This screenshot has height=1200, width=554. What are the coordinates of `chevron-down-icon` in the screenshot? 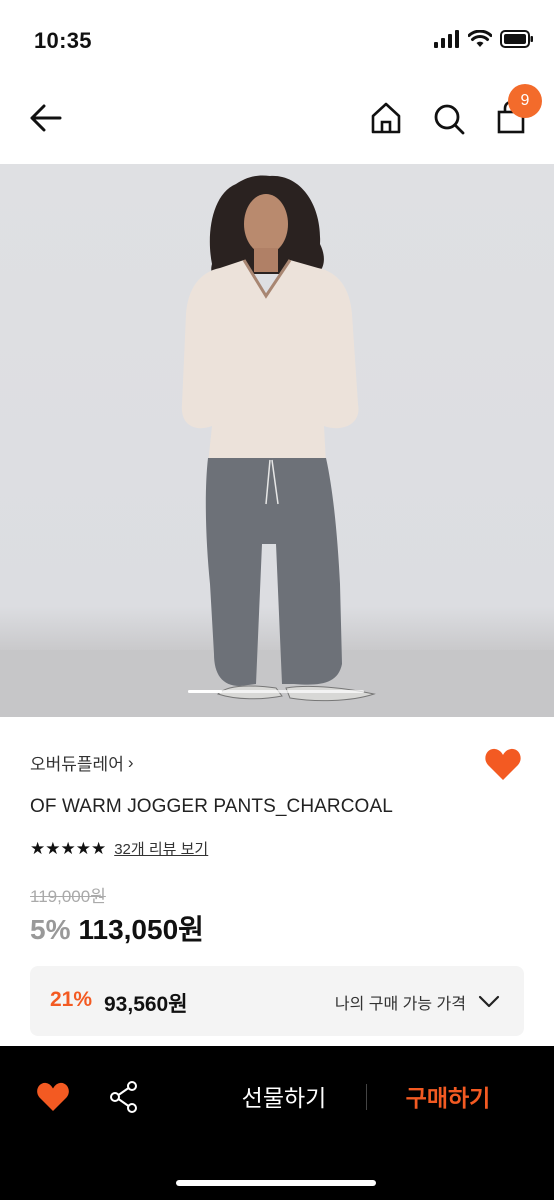 It's located at (489, 1001).